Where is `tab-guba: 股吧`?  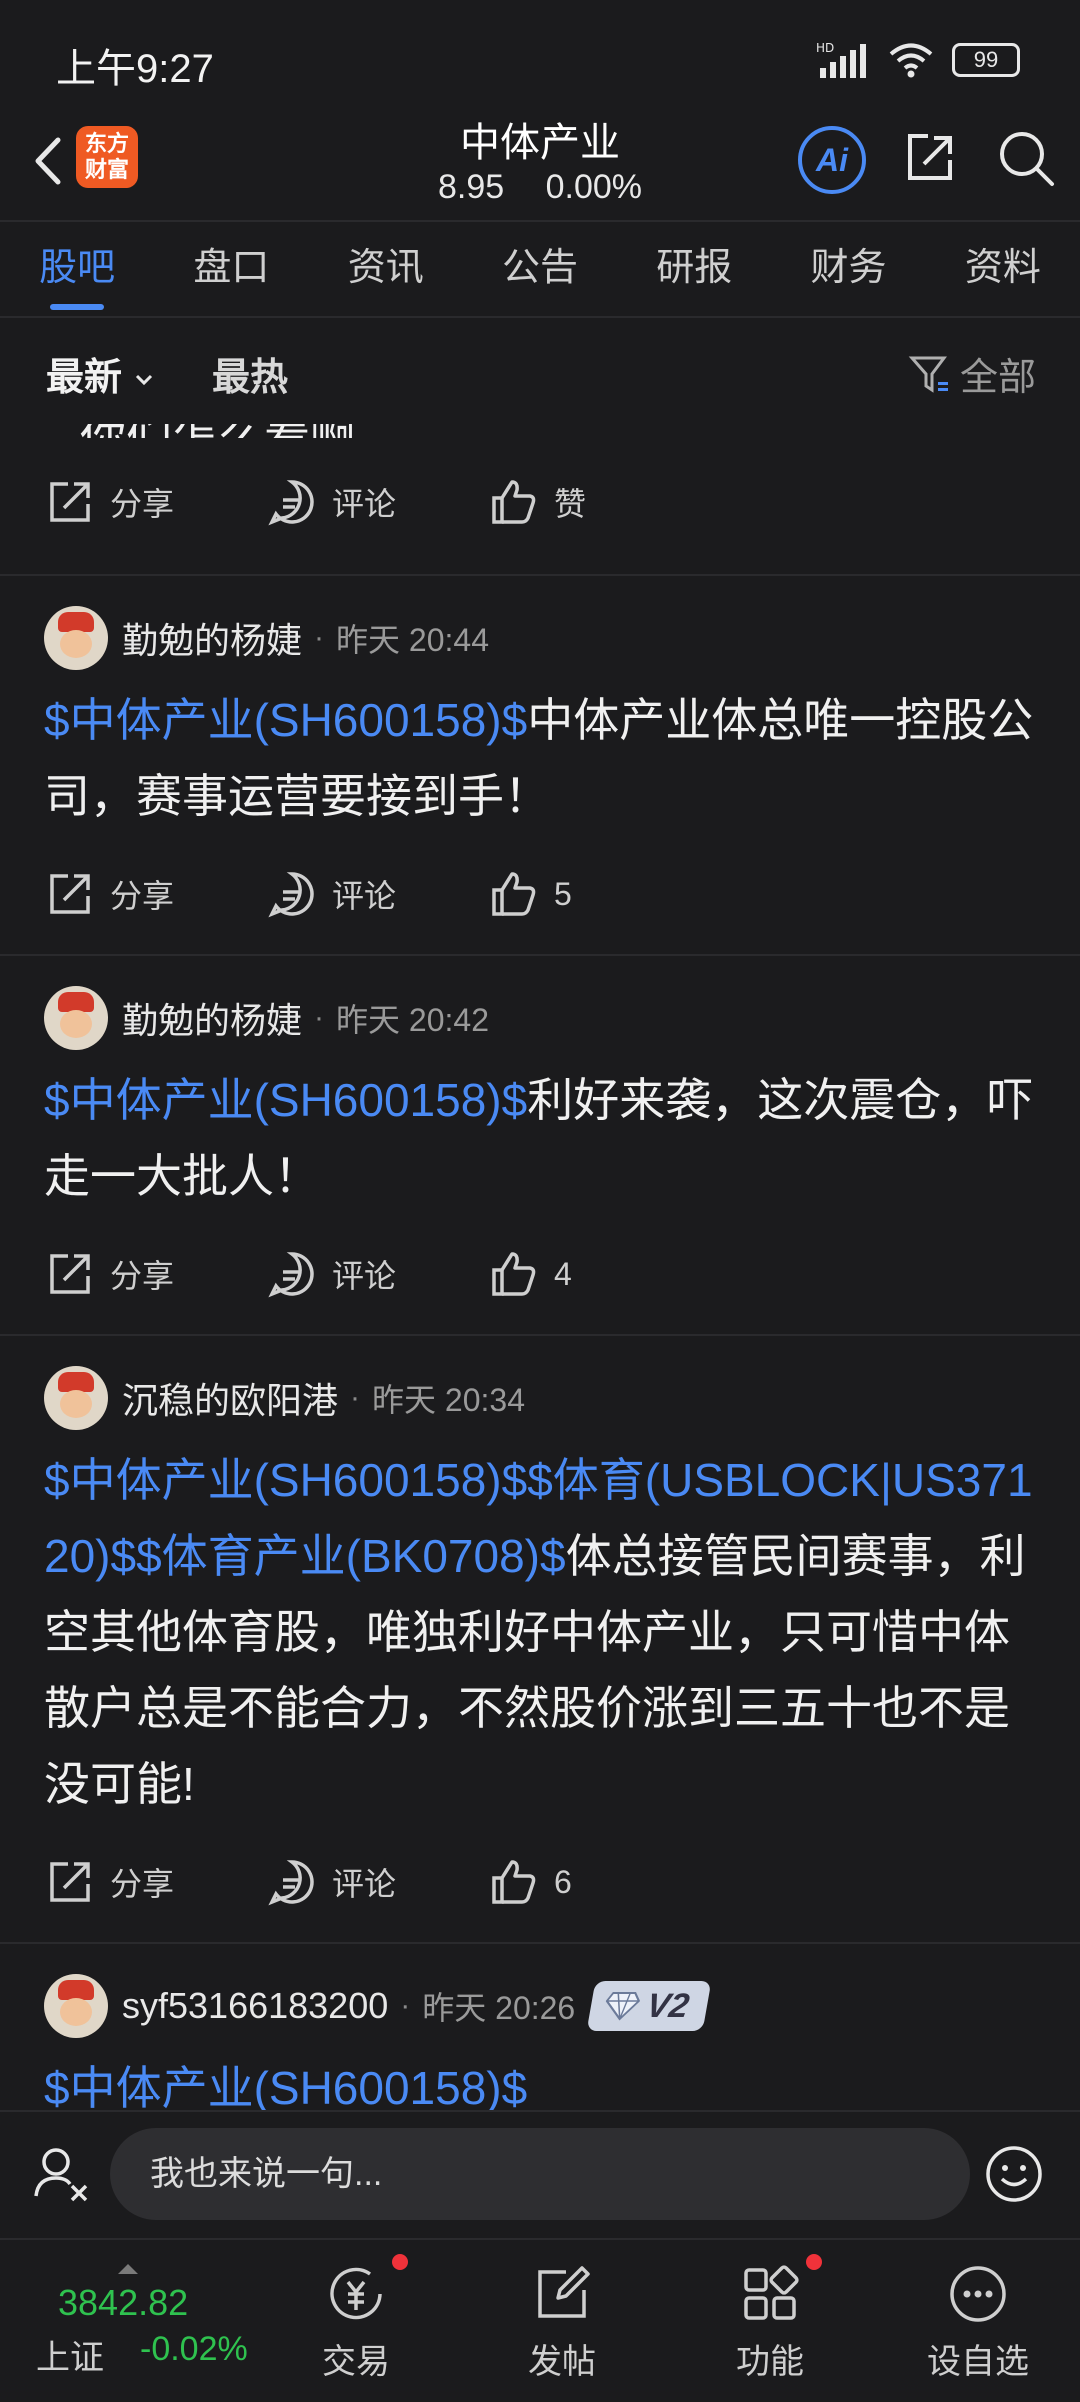
tab-guba: 股吧 is located at coordinates (77, 269).